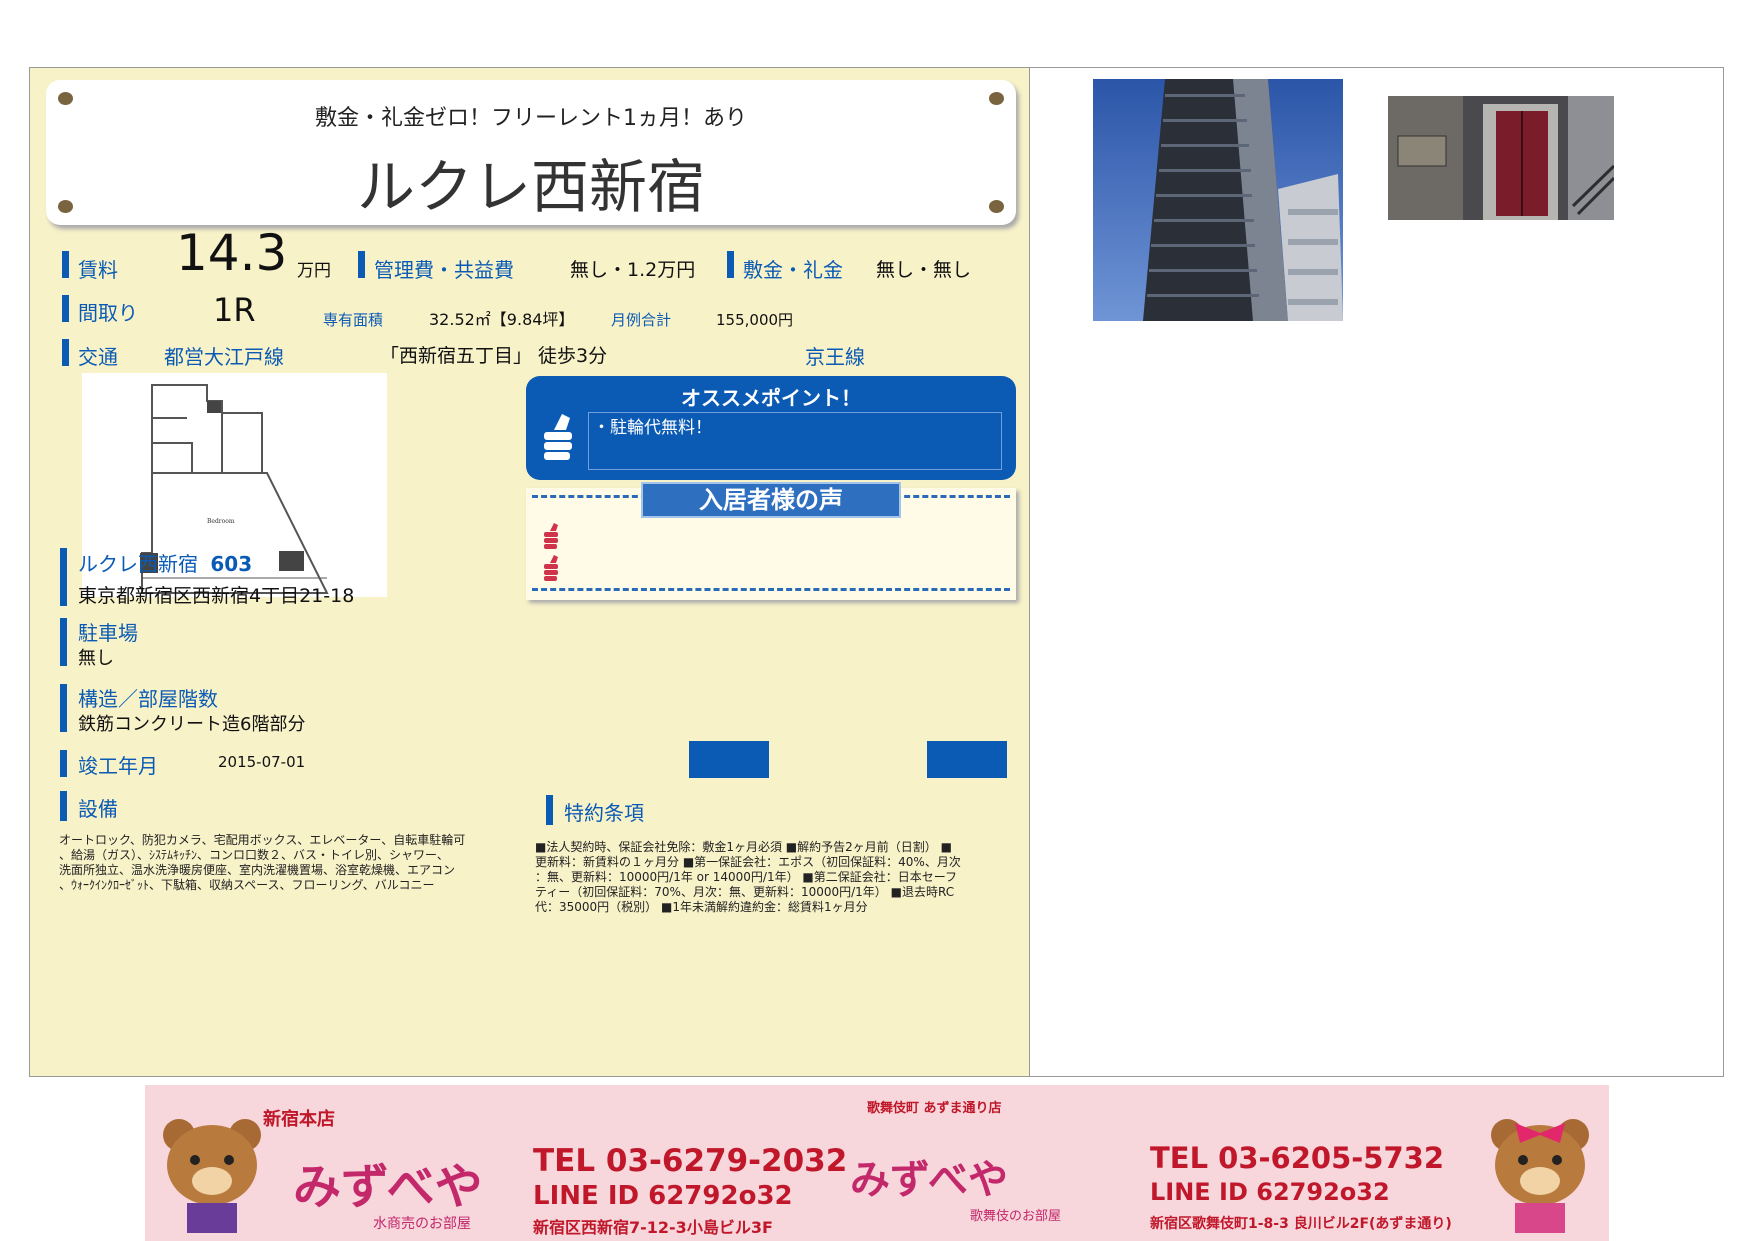 This screenshot has height=1241, width=1754. I want to click on area-value: 32.52㎡【9.84坪】, so click(502, 319).